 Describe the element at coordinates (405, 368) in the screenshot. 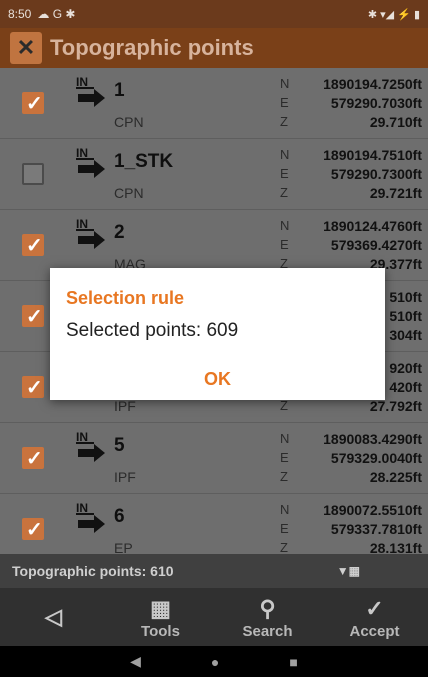

I see `northing-value: 920ft` at that location.